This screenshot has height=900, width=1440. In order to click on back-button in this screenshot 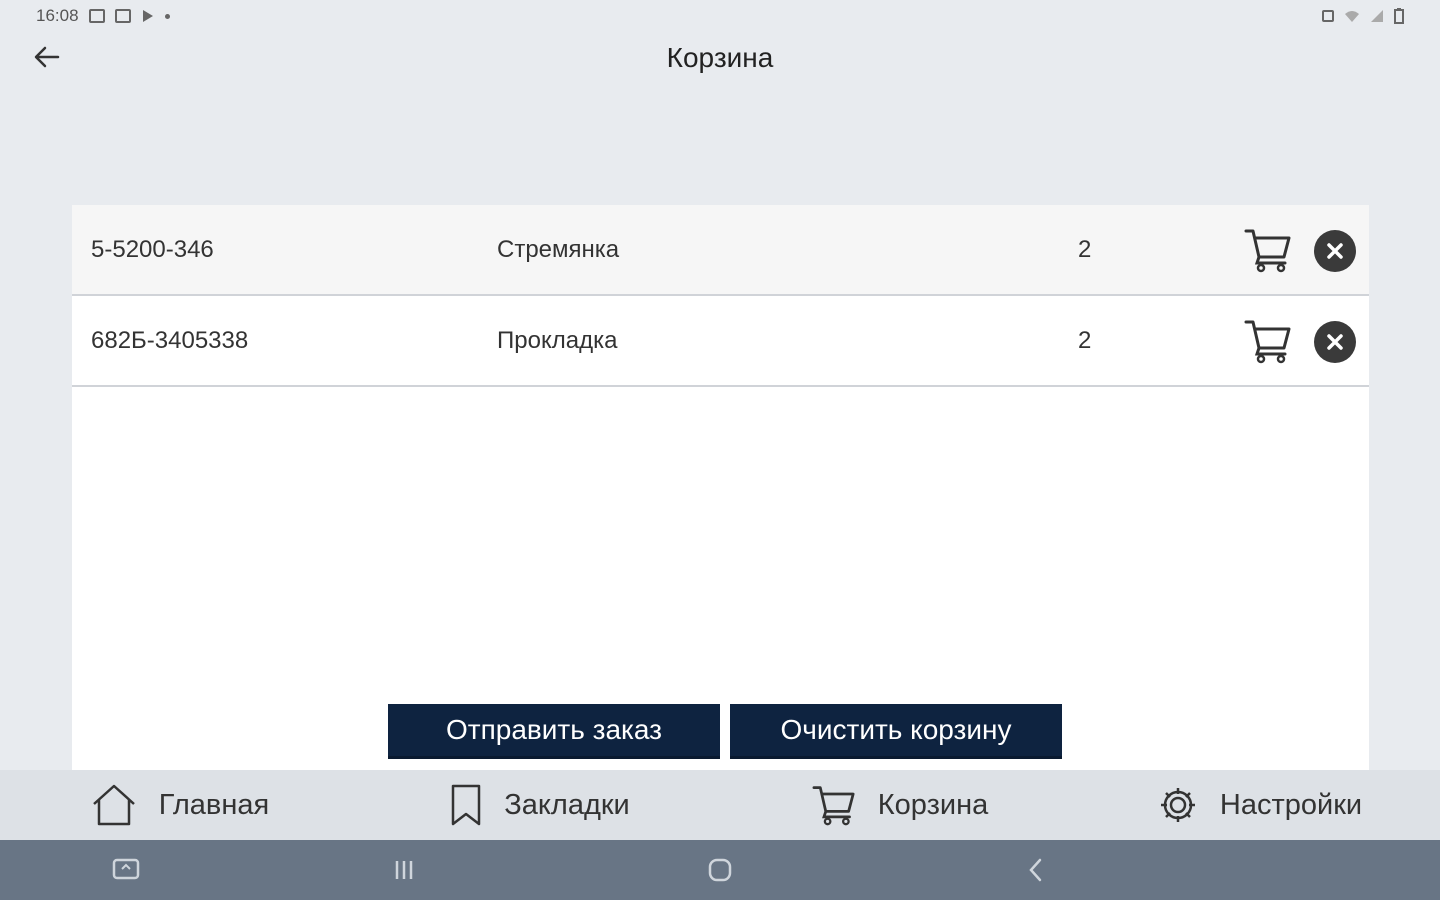, I will do `click(47, 57)`.